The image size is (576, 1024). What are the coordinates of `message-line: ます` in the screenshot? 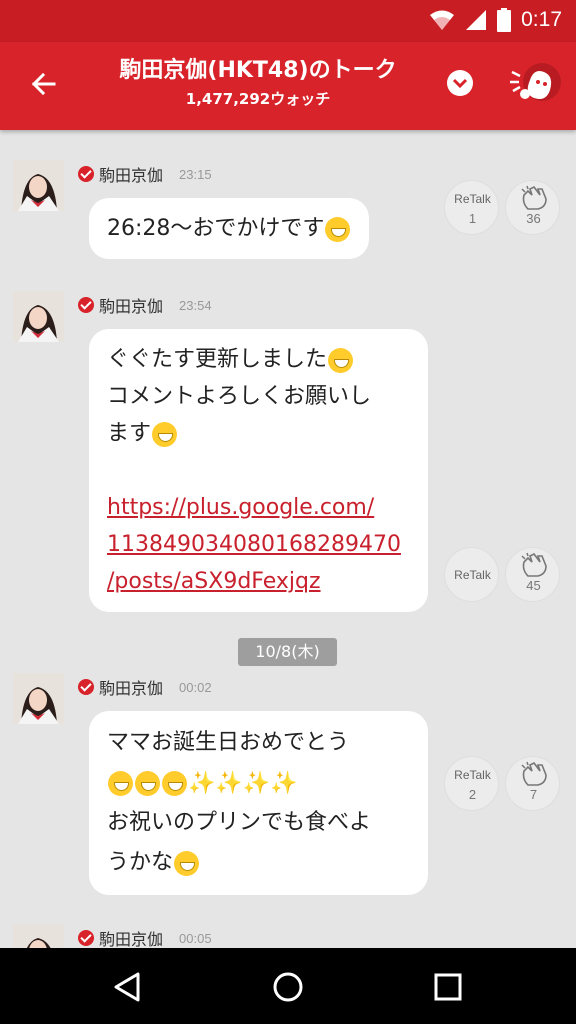 It's located at (258, 433).